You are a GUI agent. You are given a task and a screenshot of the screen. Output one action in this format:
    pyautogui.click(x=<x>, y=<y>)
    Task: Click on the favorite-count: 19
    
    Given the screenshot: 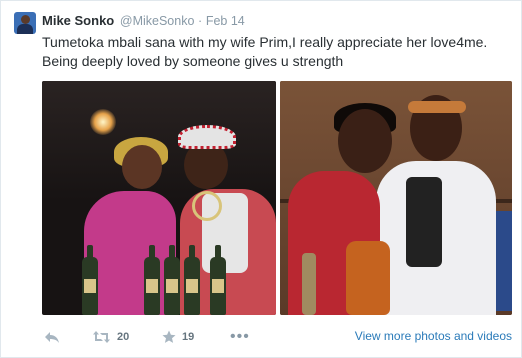 What is the action you would take?
    pyautogui.click(x=188, y=337)
    